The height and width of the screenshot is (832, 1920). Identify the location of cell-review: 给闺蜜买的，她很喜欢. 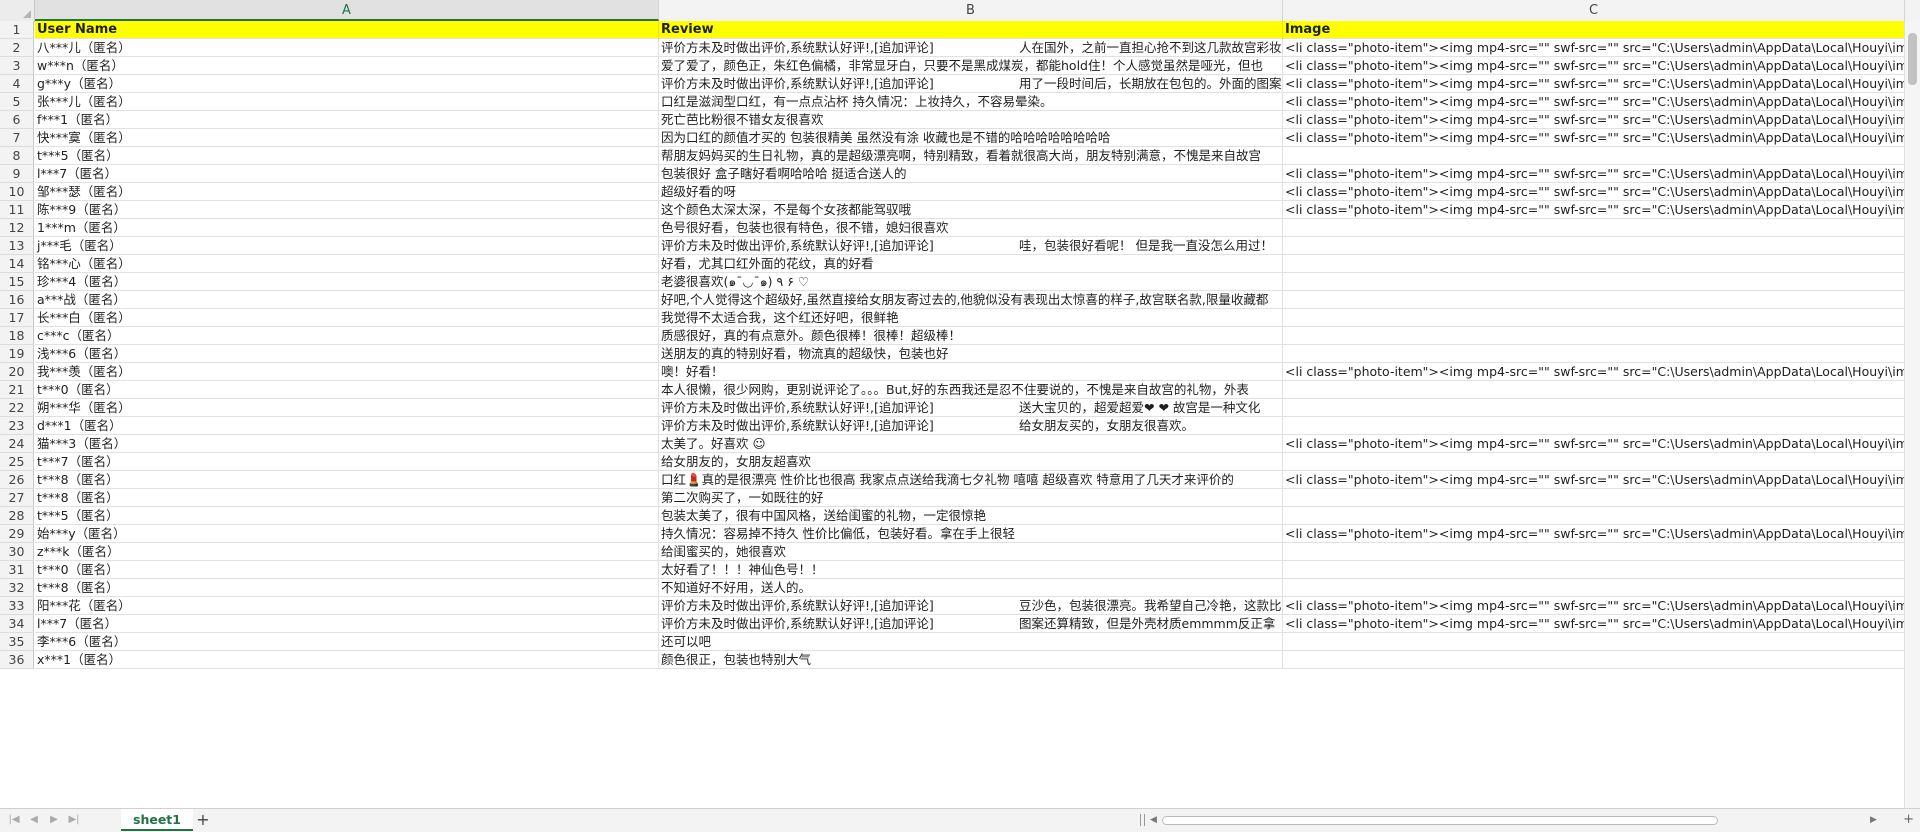
(971, 552).